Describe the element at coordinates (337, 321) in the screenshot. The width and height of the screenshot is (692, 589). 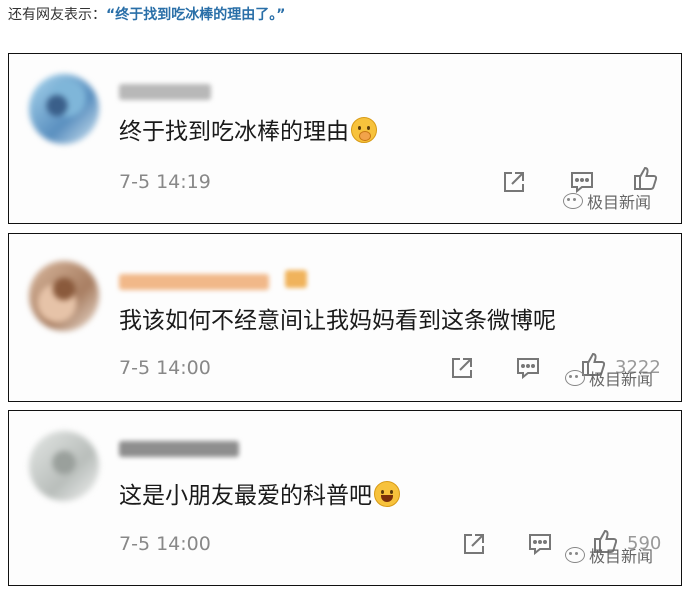
I see `comment-text: 我该如何不经意间让我妈妈看到这条微博呢` at that location.